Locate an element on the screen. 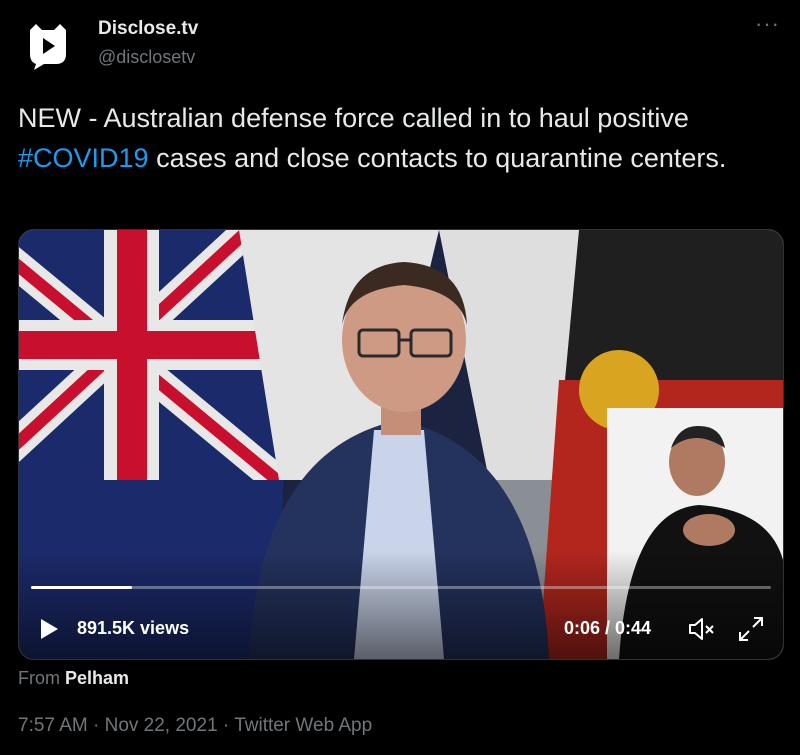  attribution-source-link: Pelham is located at coordinates (97, 678).